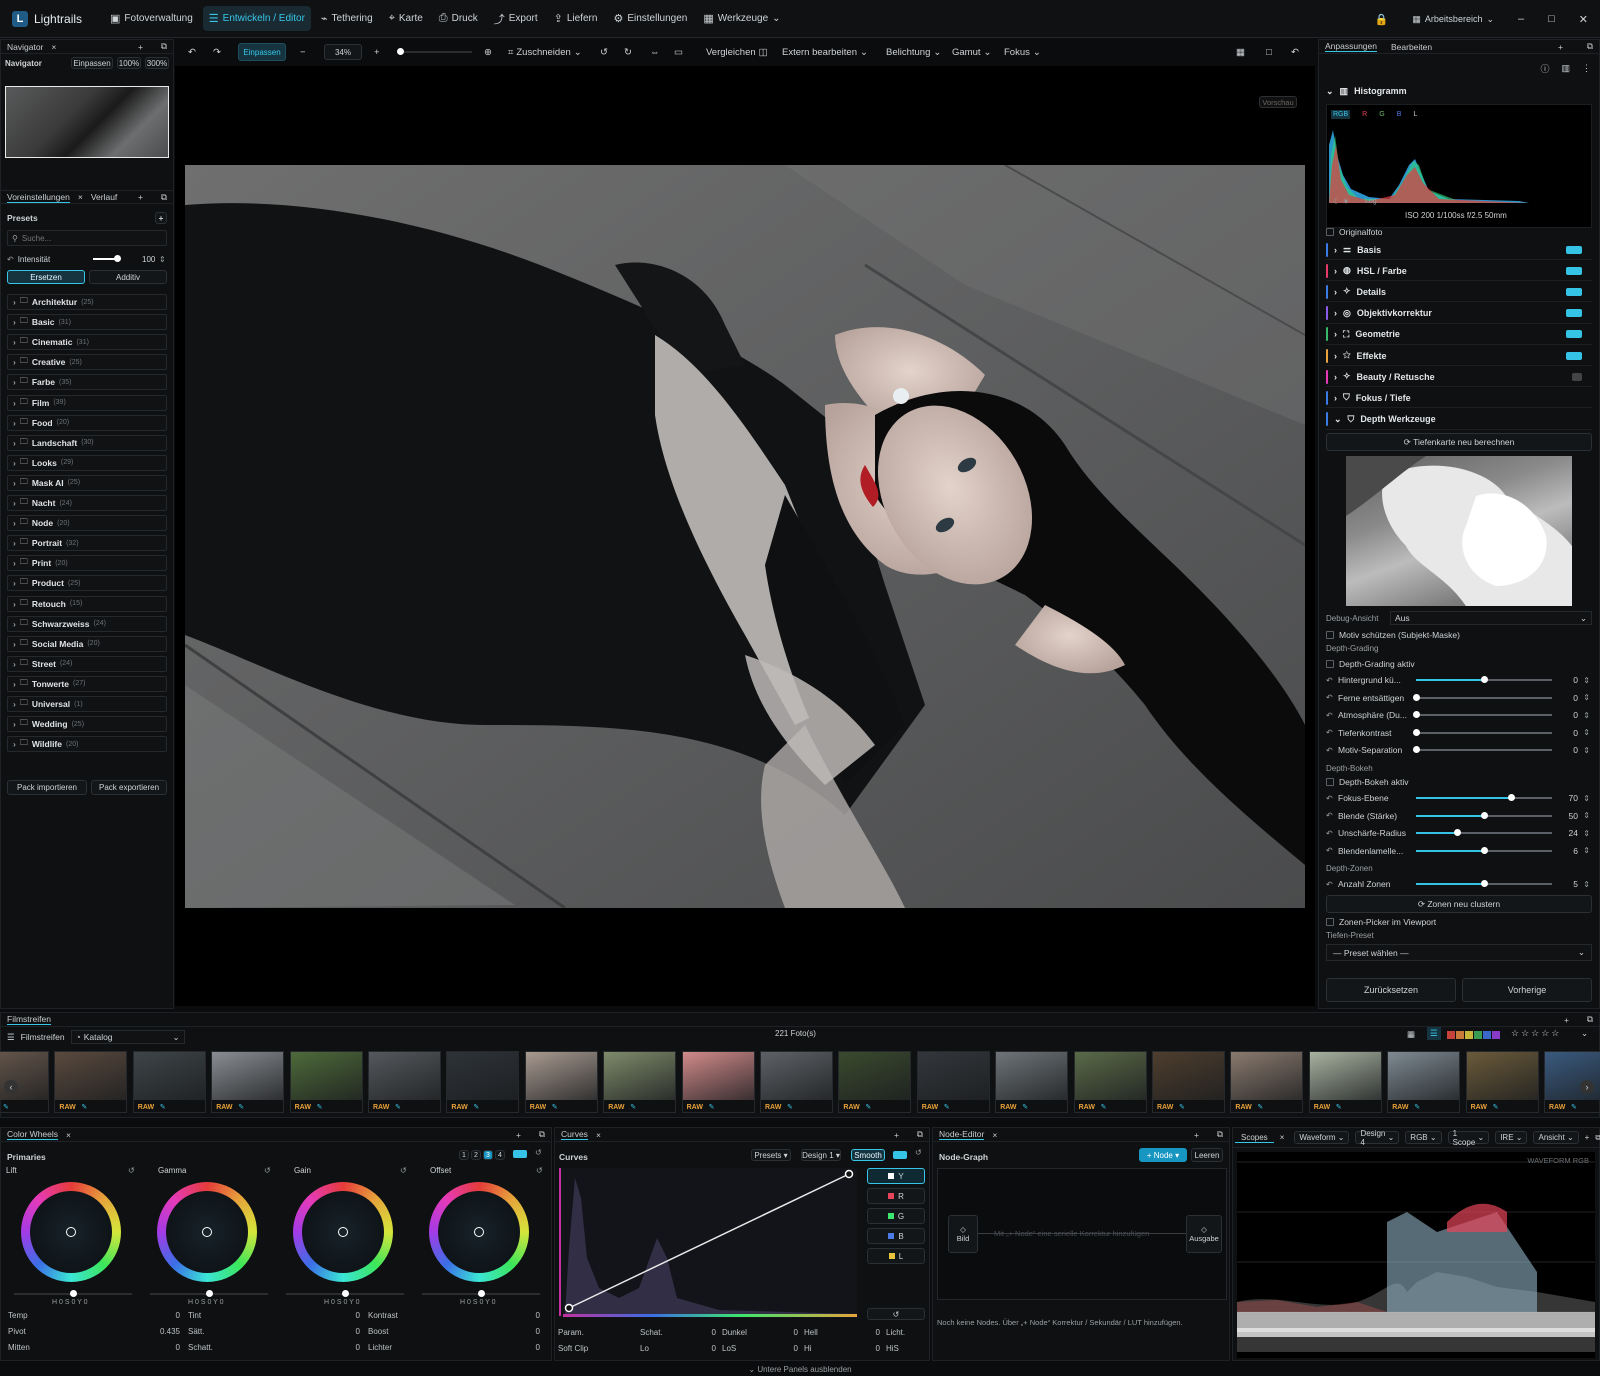  I want to click on preset-folder: › 🗀 Architektur (25), so click(87, 302).